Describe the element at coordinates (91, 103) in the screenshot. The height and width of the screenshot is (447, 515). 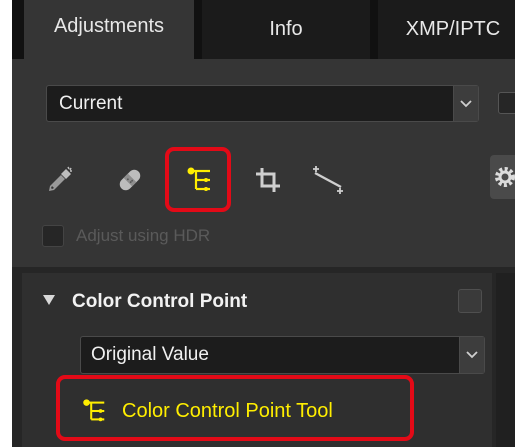
I see `preset-select-value: Current` at that location.